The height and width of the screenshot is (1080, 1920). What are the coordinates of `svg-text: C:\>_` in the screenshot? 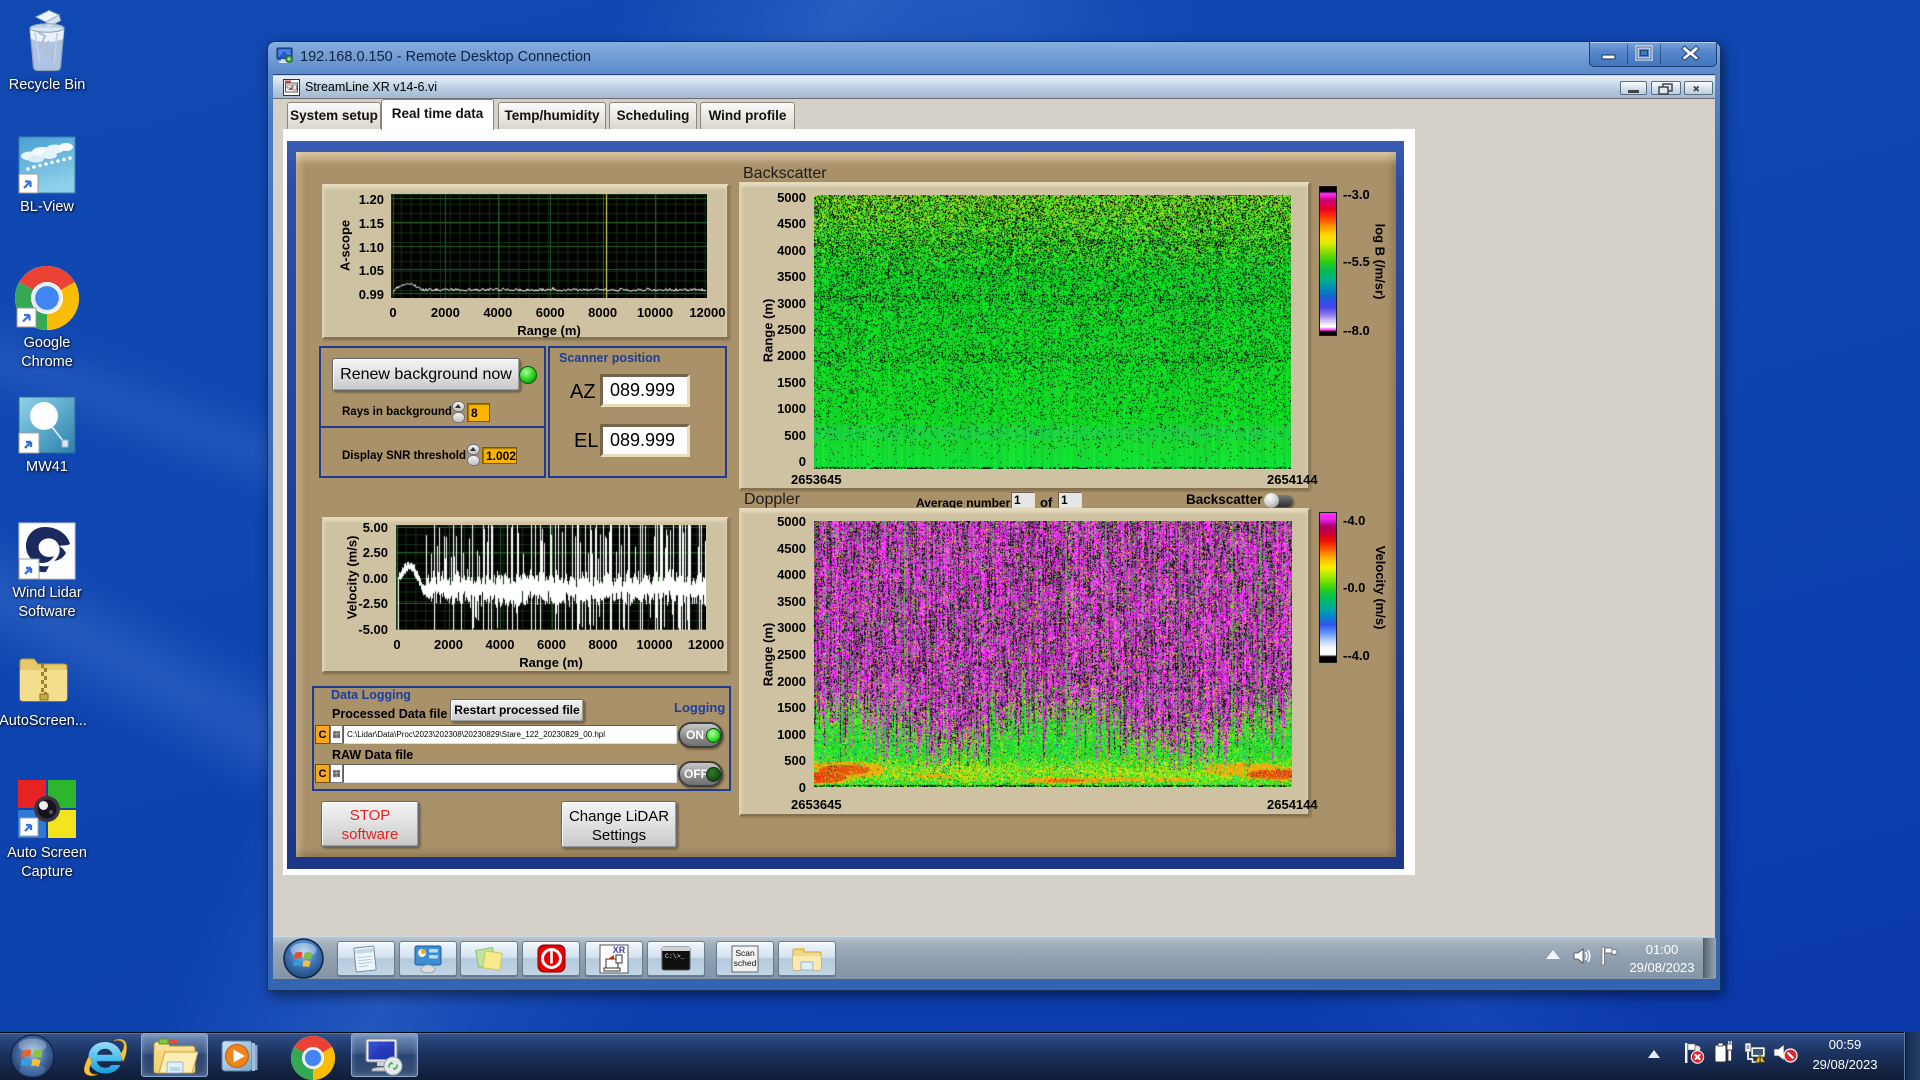 It's located at (675, 956).